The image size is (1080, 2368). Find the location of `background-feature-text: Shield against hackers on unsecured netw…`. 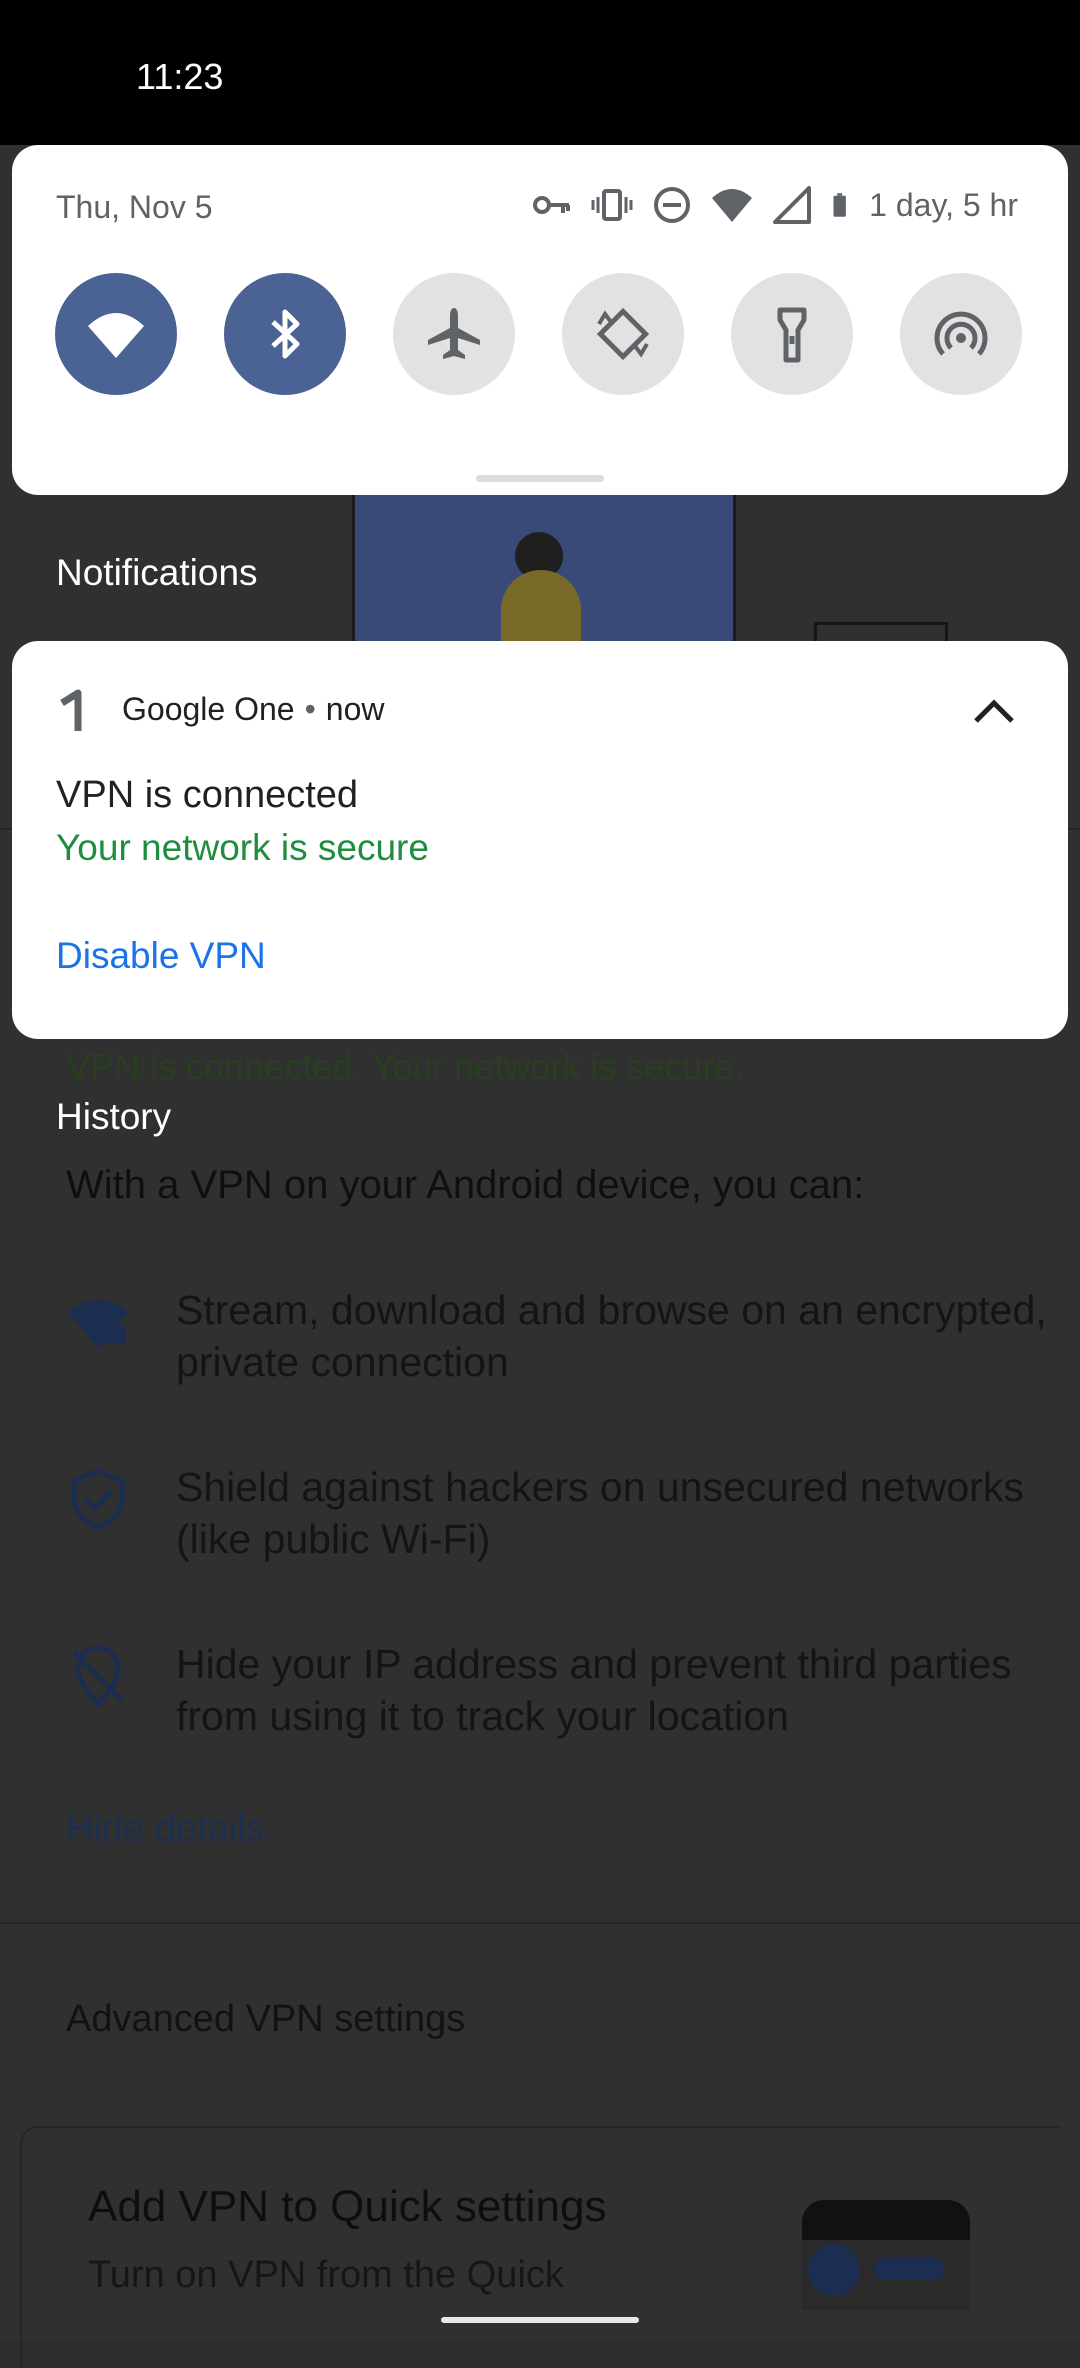

background-feature-text: Shield against hackers on unsecured netw… is located at coordinates (600, 1513).